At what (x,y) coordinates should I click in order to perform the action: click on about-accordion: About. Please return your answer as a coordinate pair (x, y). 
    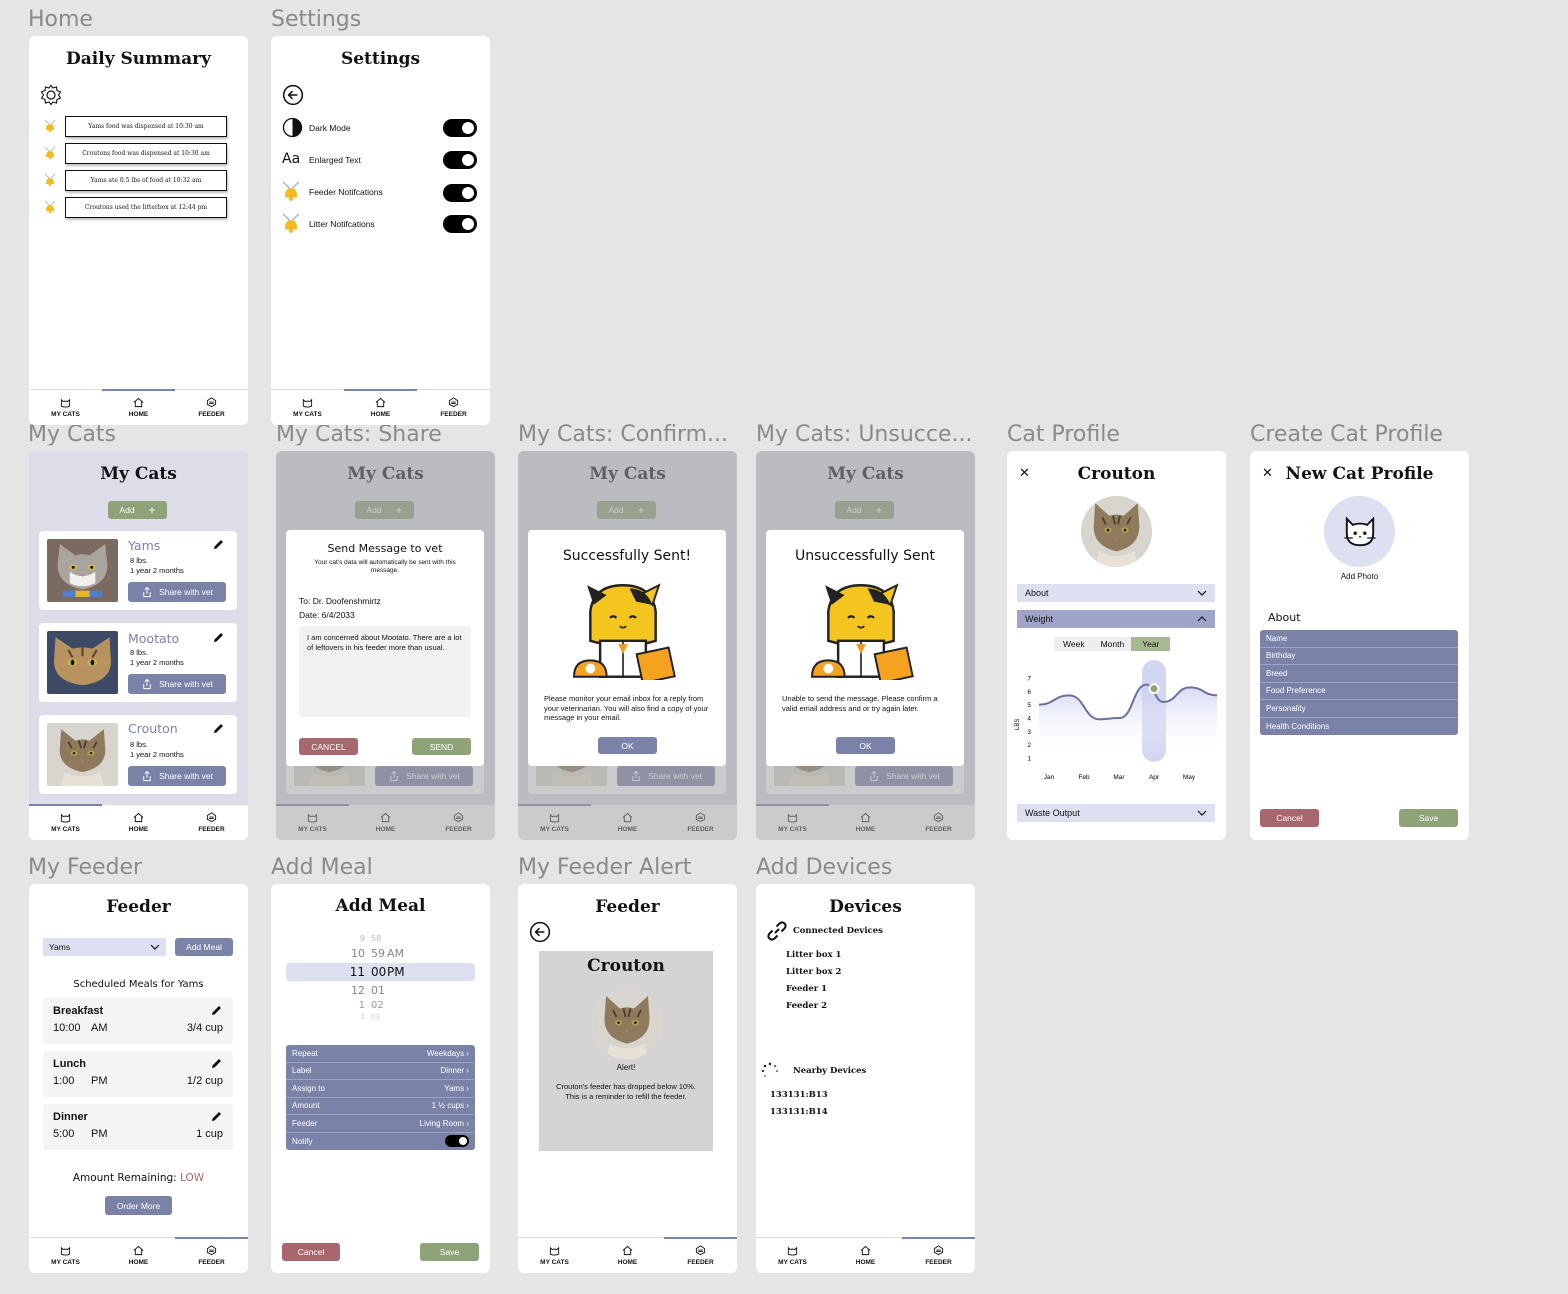
    Looking at the image, I should click on (1116, 593).